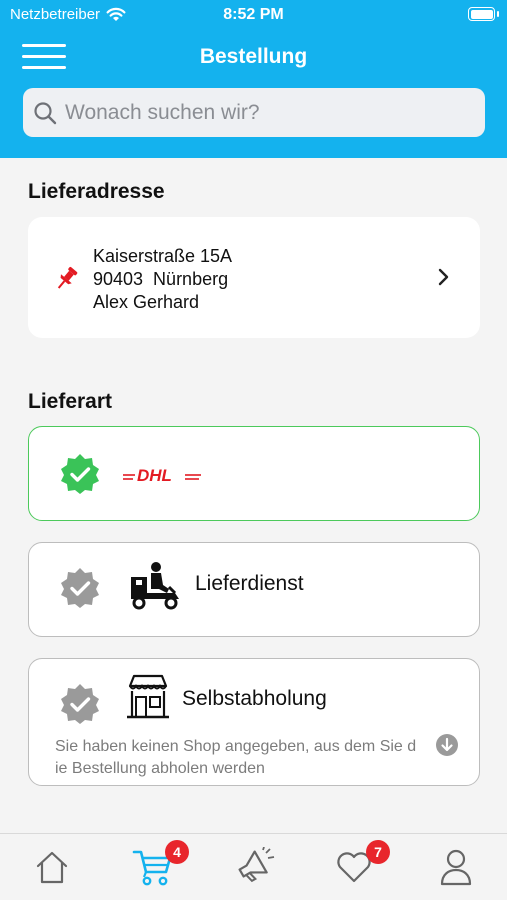  Describe the element at coordinates (163, 256) in the screenshot. I see `address-street: Kaiserstraße 15A` at that location.